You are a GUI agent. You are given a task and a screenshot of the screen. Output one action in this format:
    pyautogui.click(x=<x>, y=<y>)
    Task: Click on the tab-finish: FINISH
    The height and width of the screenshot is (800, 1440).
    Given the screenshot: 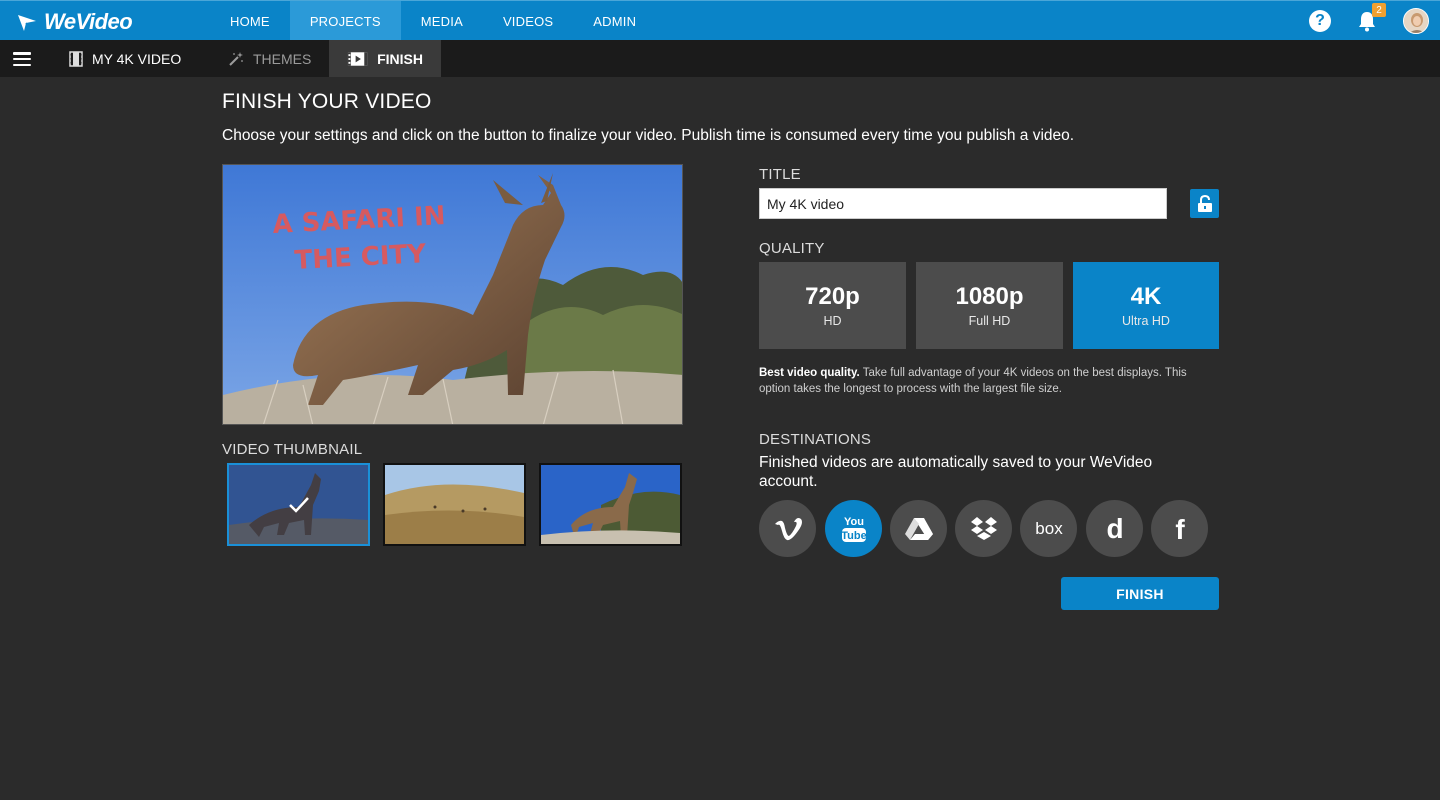 What is the action you would take?
    pyautogui.click(x=385, y=58)
    